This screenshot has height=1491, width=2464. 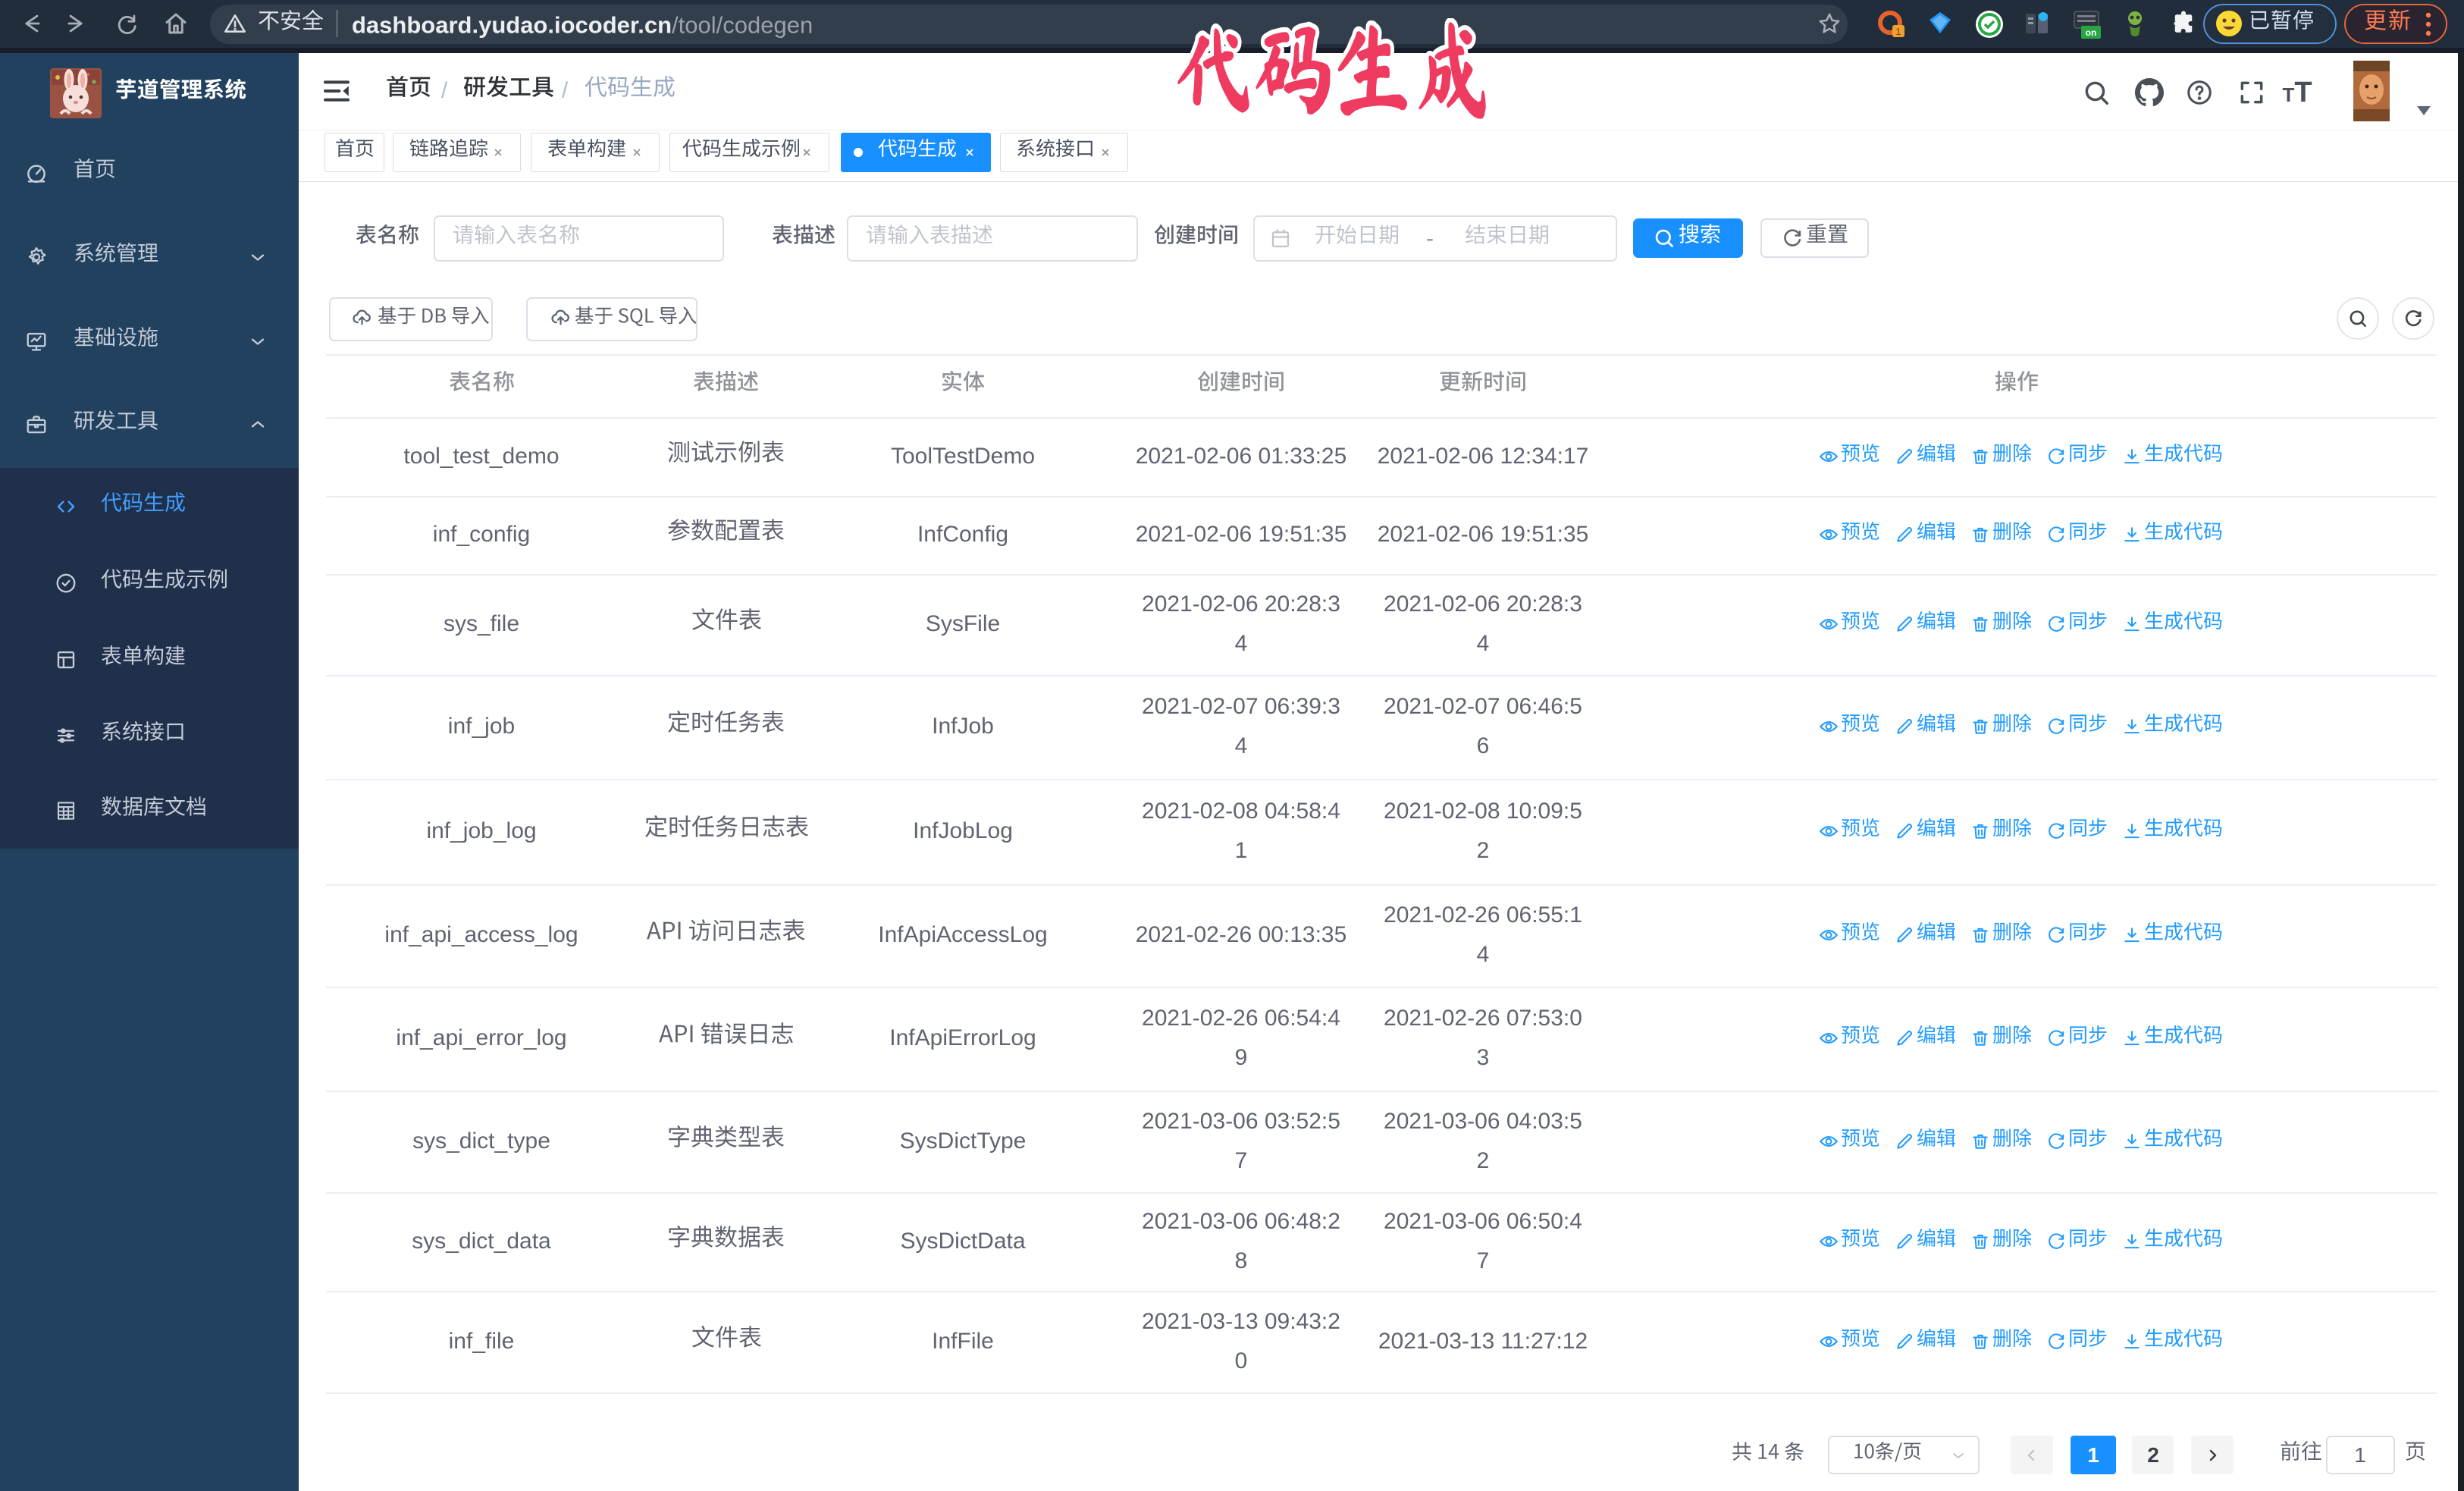 I want to click on svg-text: 1, so click(x=1898, y=31).